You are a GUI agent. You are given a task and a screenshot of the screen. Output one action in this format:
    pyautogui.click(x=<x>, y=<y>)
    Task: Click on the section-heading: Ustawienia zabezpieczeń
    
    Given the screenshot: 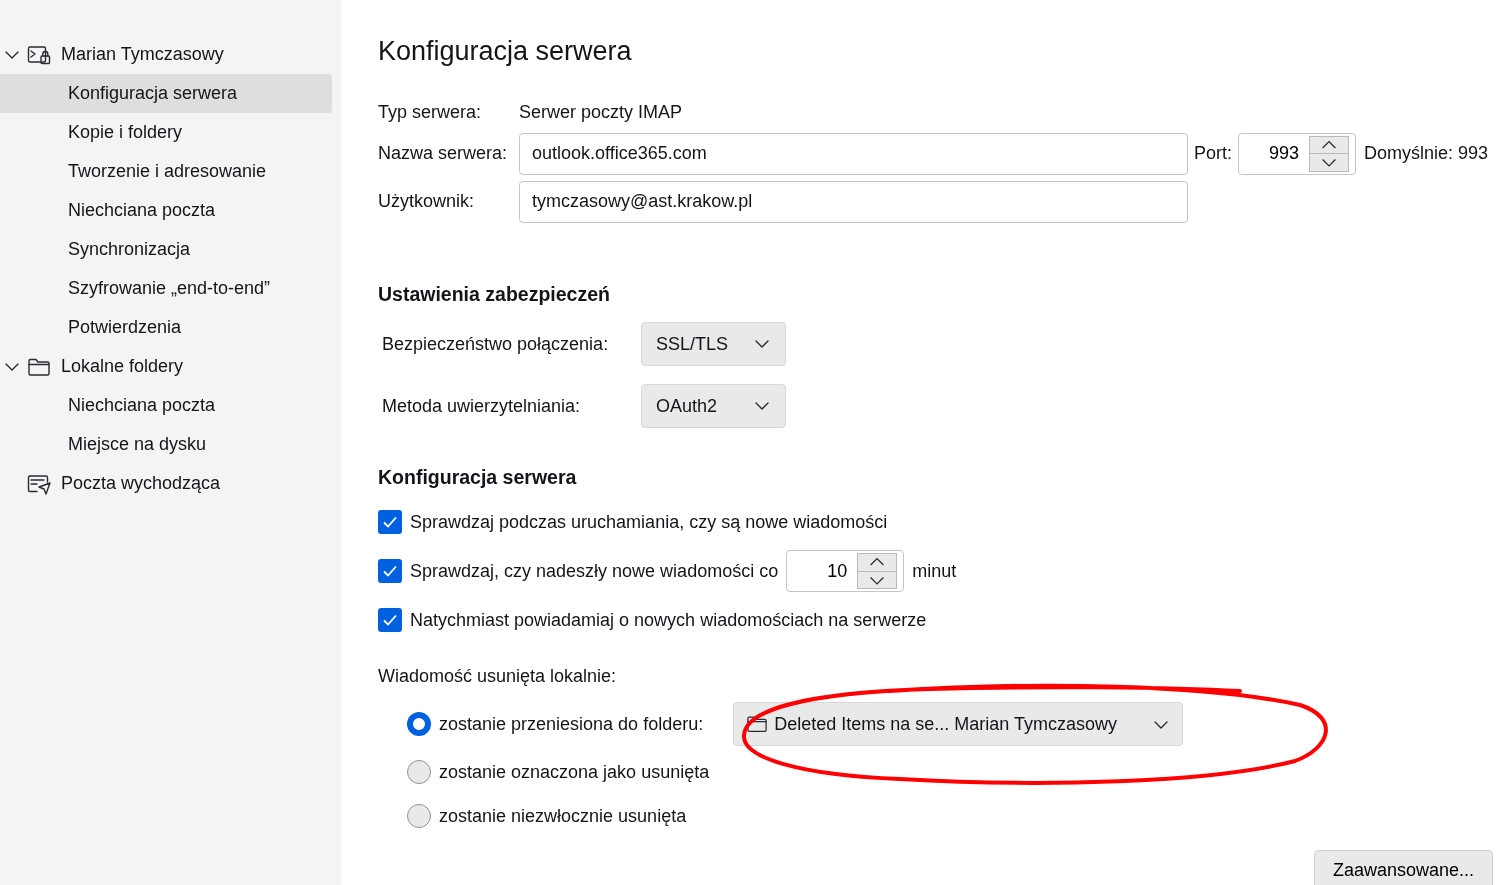 What is the action you would take?
    pyautogui.click(x=494, y=294)
    